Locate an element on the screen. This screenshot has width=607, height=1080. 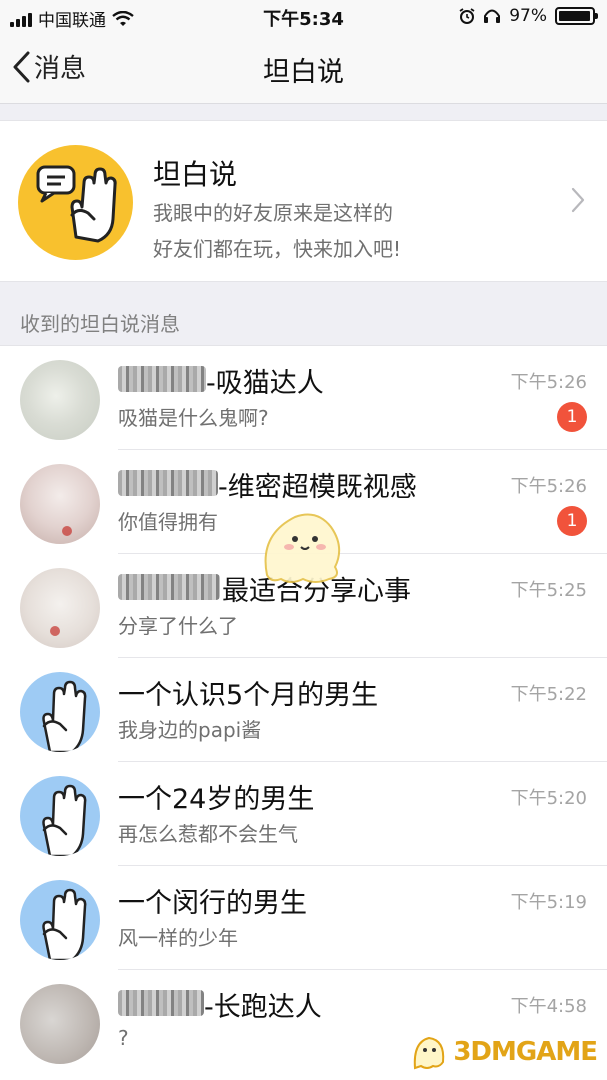
status-right: 97% is located at coordinates (528, 16).